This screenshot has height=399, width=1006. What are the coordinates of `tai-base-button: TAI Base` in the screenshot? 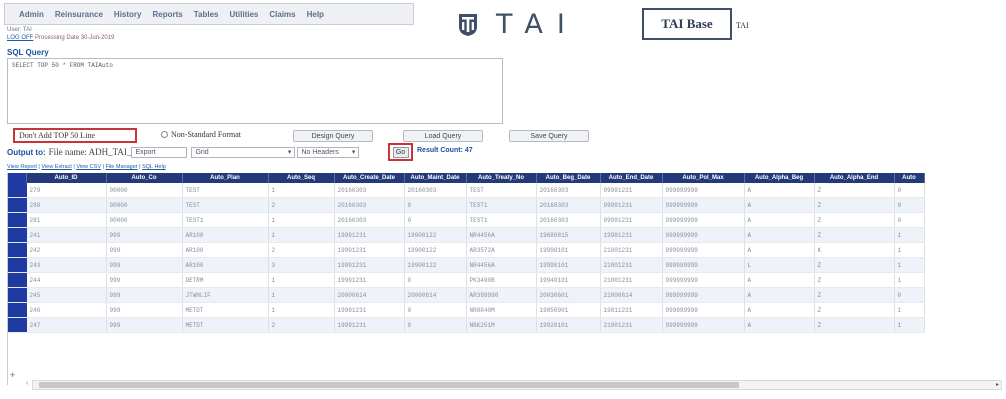 It's located at (687, 24).